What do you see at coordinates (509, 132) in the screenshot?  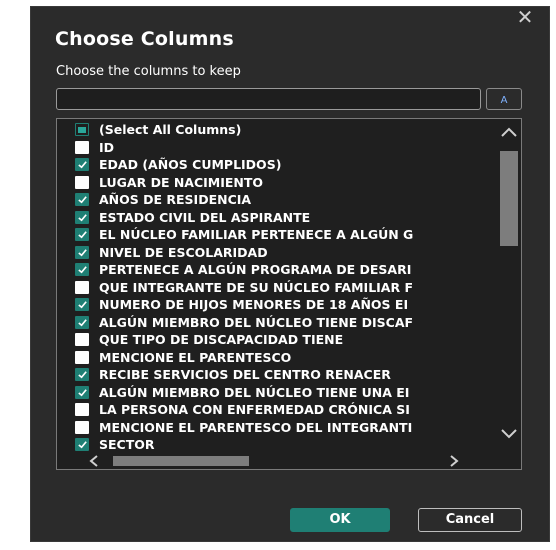 I see `scroll-up-icon` at bounding box center [509, 132].